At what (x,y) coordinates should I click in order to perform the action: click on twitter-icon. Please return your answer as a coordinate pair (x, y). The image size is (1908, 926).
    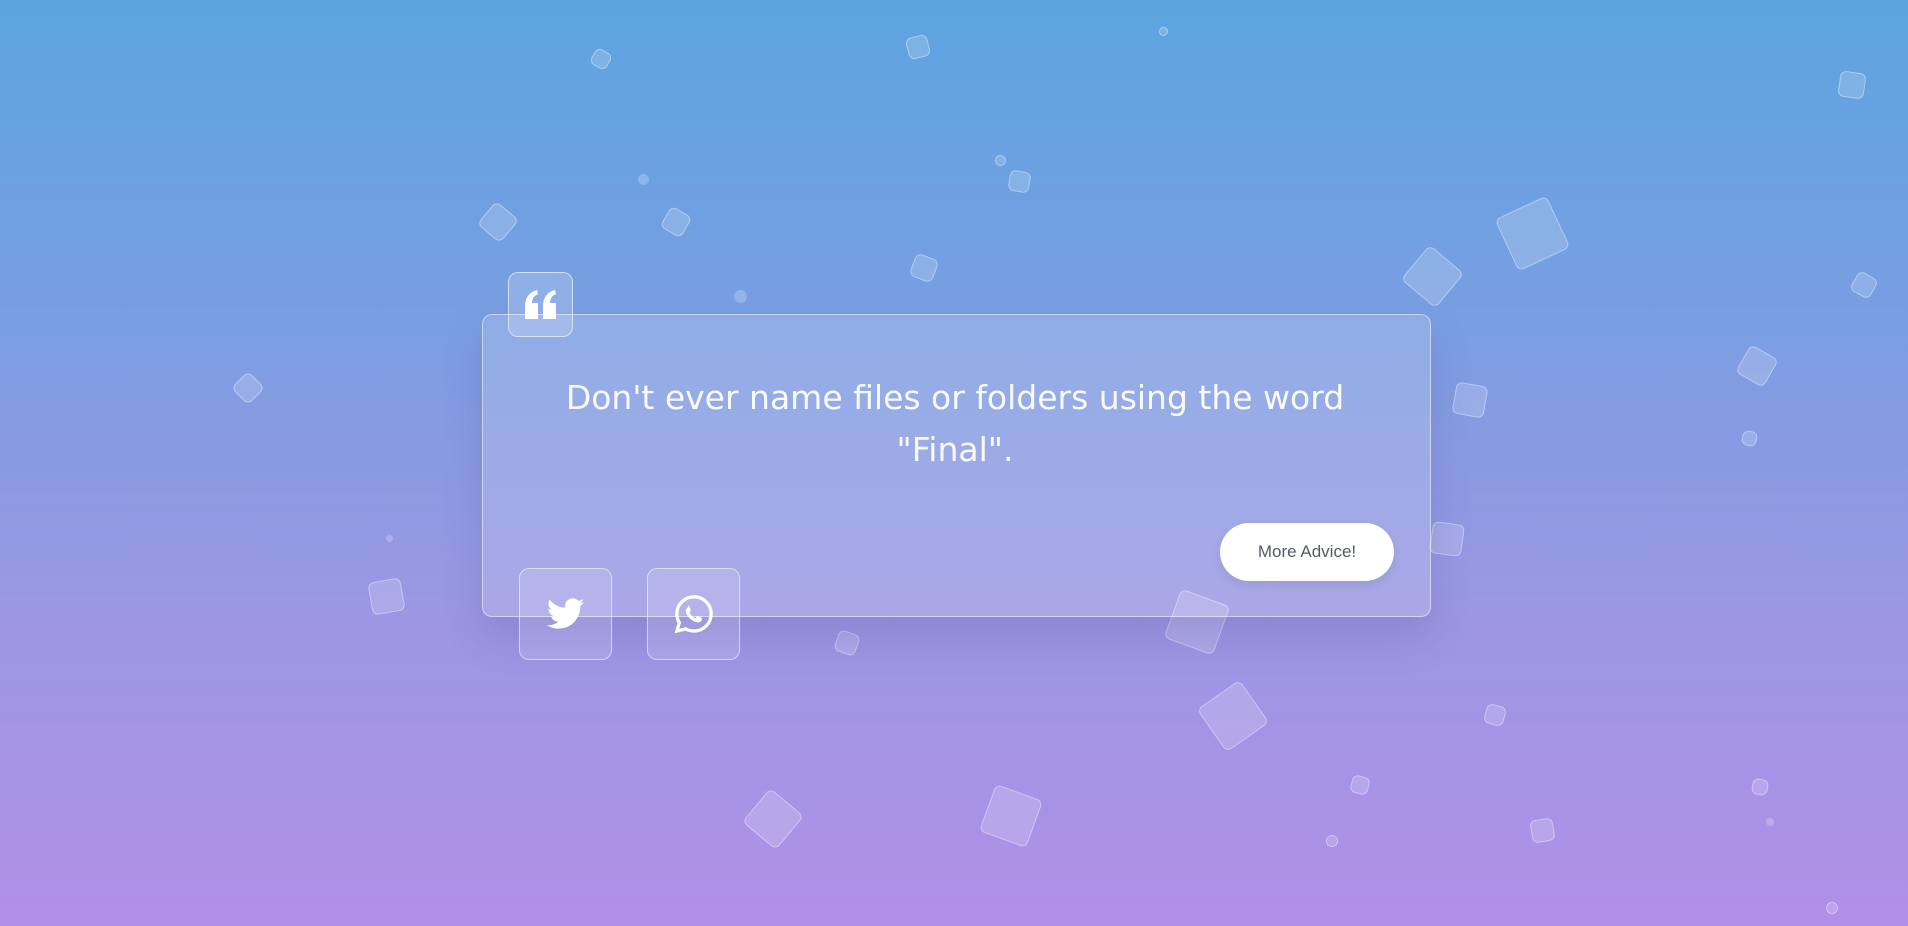
    Looking at the image, I should click on (565, 613).